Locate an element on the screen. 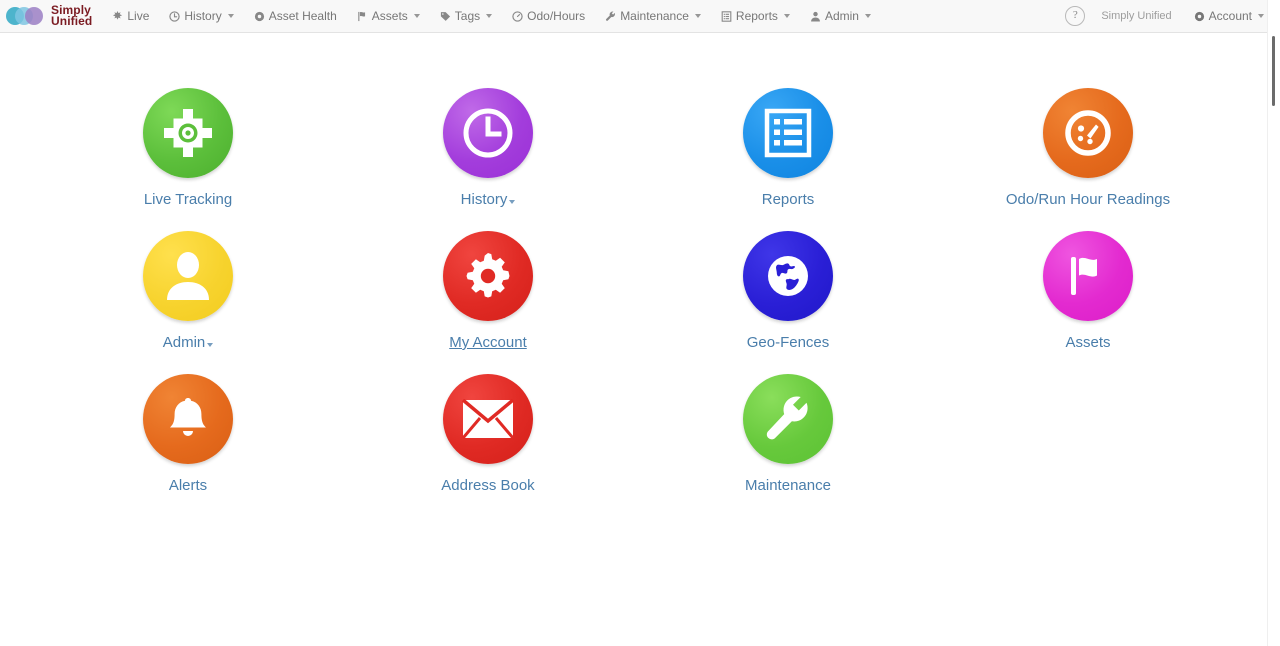  brand-name-line2: Unified is located at coordinates (72, 21).